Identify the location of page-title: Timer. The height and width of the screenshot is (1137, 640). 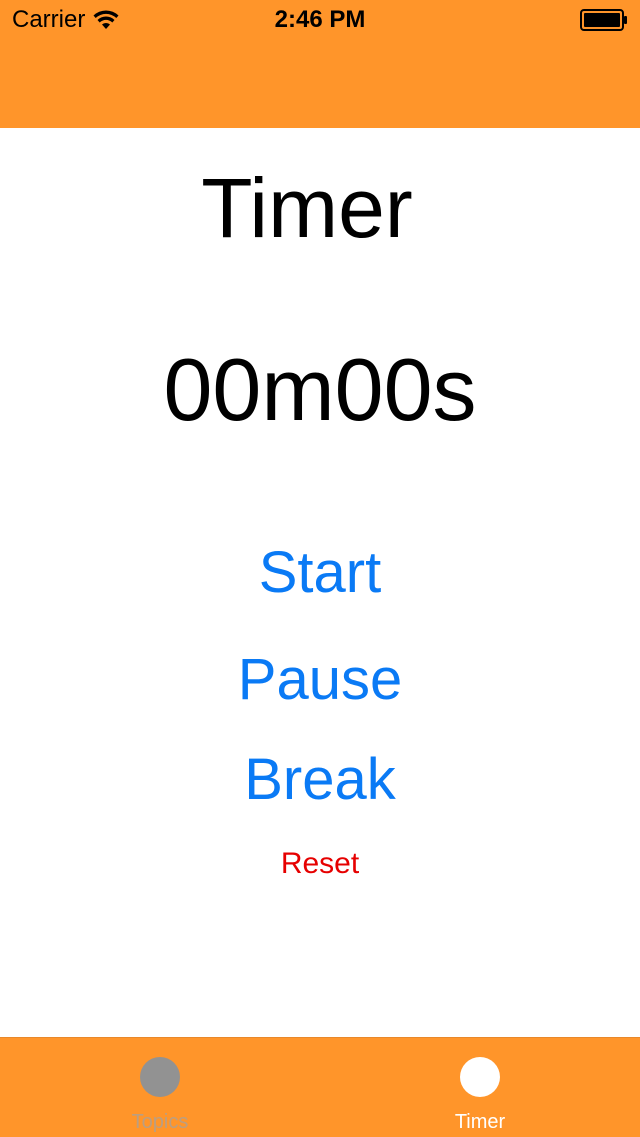
(307, 208).